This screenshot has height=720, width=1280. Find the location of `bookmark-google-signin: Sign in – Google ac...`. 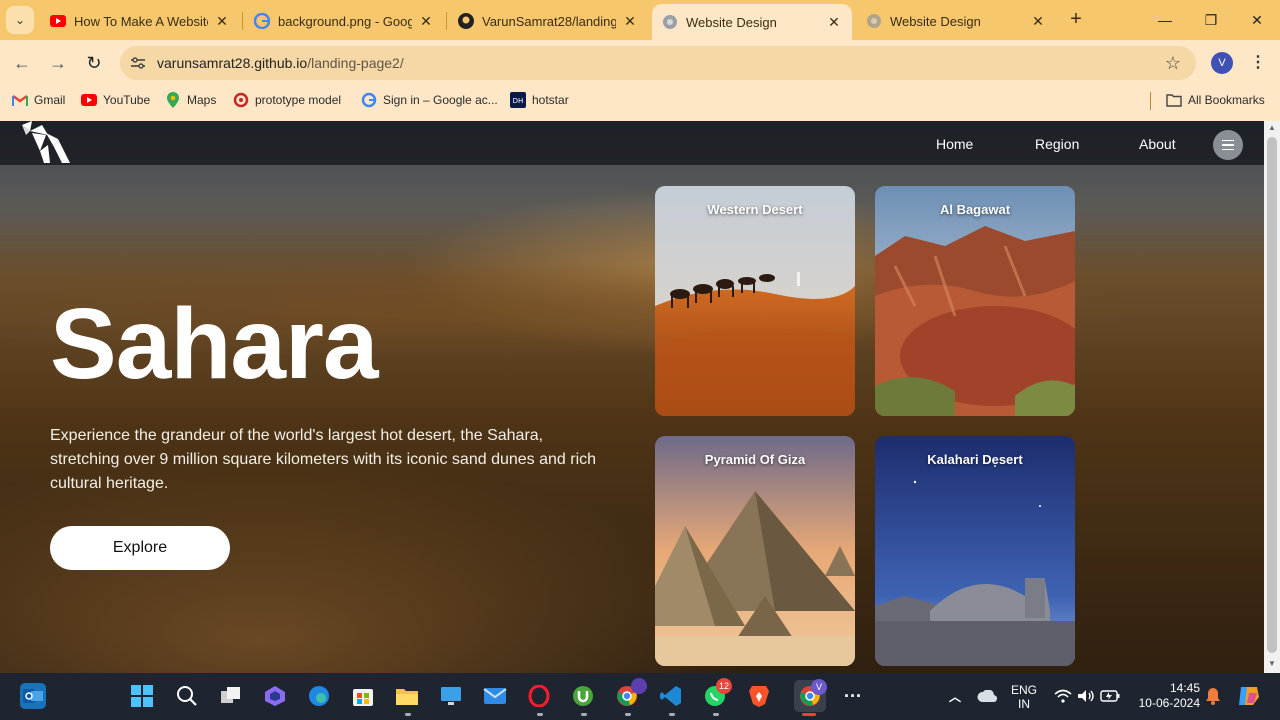

bookmark-google-signin: Sign in – Google ac... is located at coordinates (429, 100).